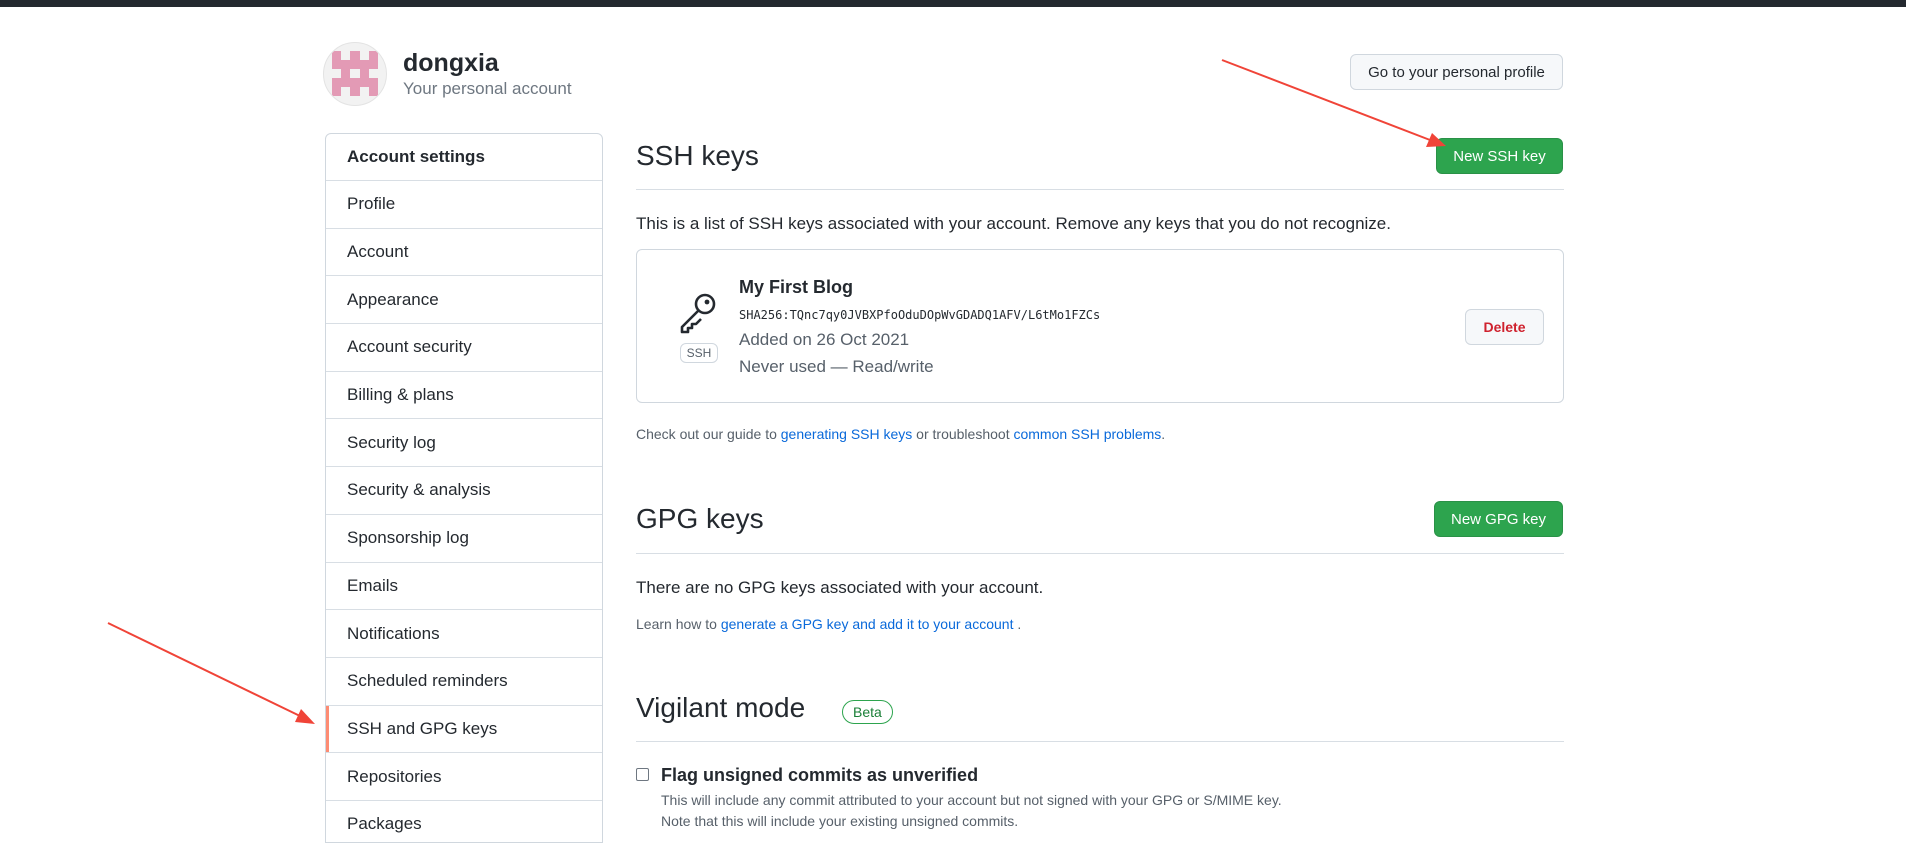  Describe the element at coordinates (464, 821) in the screenshot. I see `sidebar-item-packages: Packages` at that location.